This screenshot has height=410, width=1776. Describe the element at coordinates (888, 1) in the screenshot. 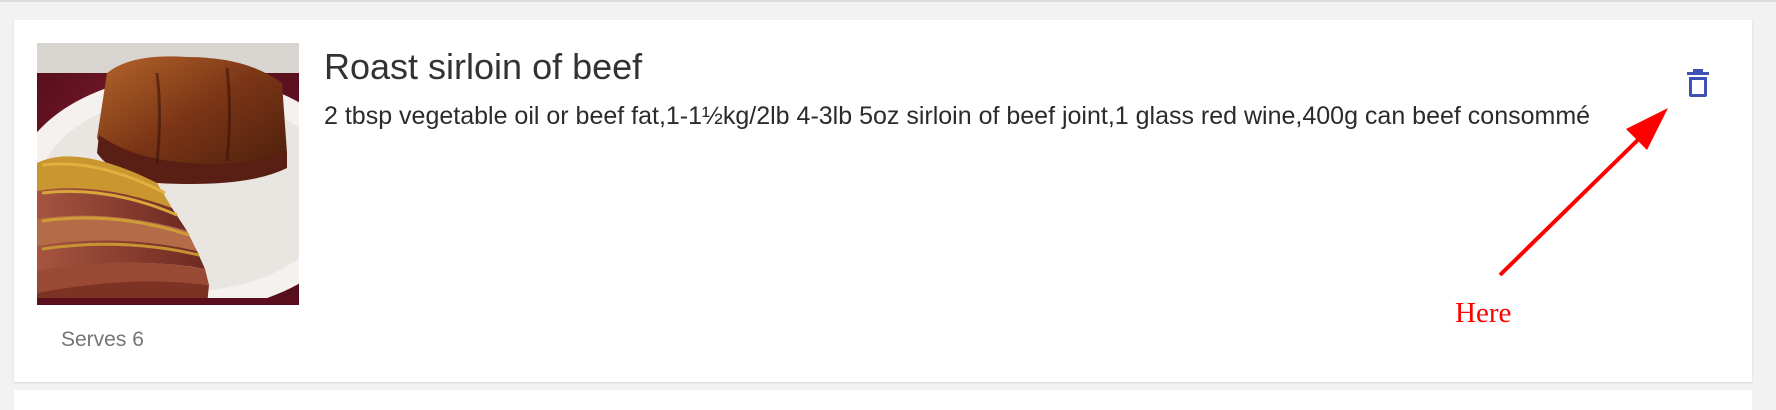

I see `top-border` at that location.